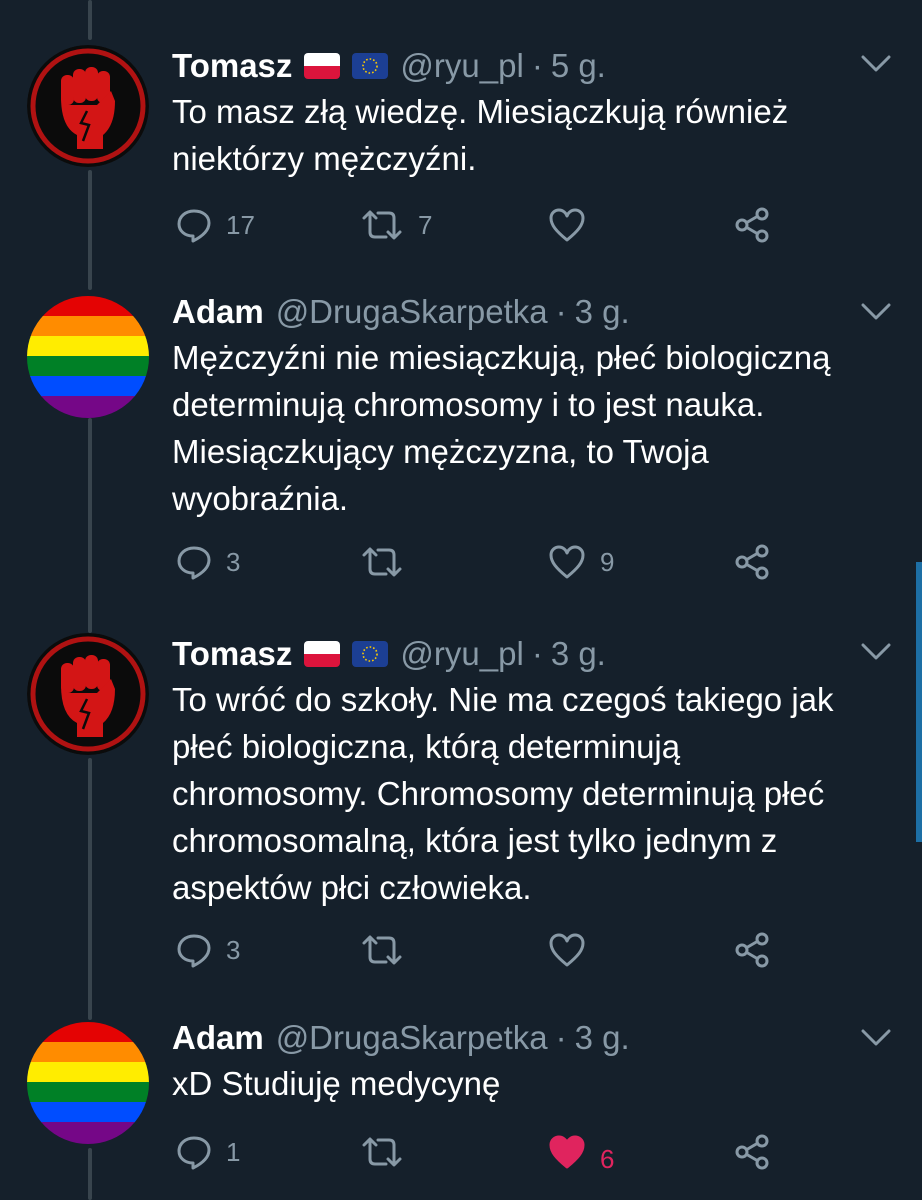 The width and height of the screenshot is (922, 1200). I want to click on timestamp: 5 g., so click(578, 66).